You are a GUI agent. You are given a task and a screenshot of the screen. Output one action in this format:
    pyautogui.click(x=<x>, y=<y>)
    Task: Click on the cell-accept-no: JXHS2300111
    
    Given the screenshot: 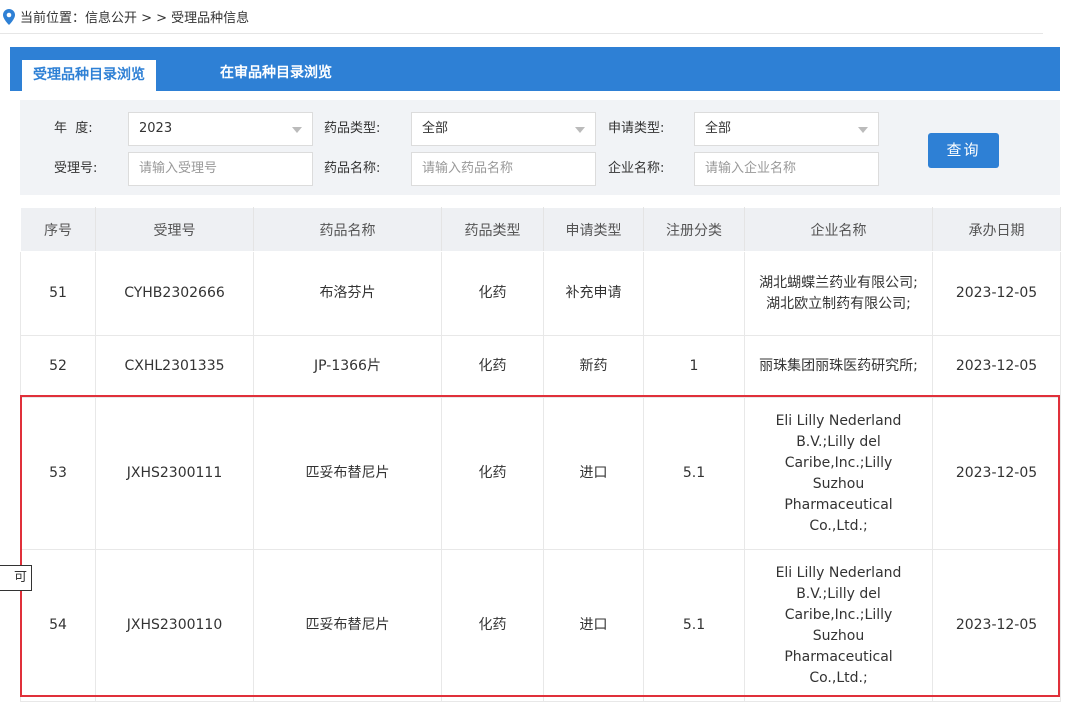 What is the action you would take?
    pyautogui.click(x=174, y=473)
    